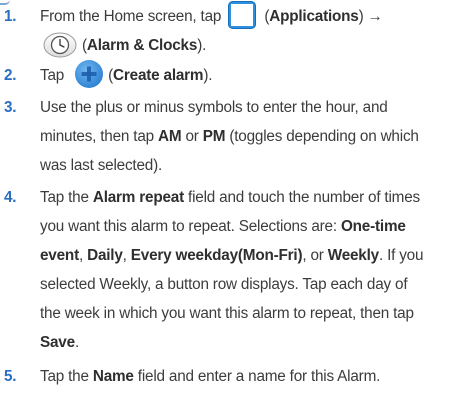 This screenshot has height=420, width=472. Describe the element at coordinates (158, 76) in the screenshot. I see `create-alarm-label: Create alarm` at that location.